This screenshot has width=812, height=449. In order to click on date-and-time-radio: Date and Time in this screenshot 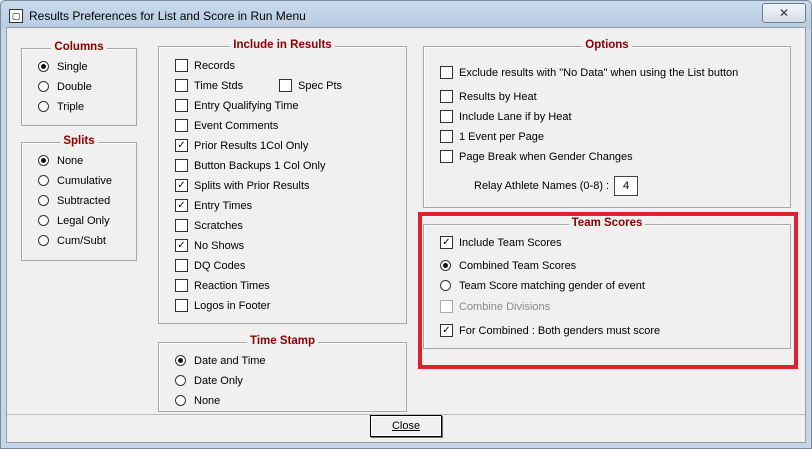, I will do `click(220, 361)`.